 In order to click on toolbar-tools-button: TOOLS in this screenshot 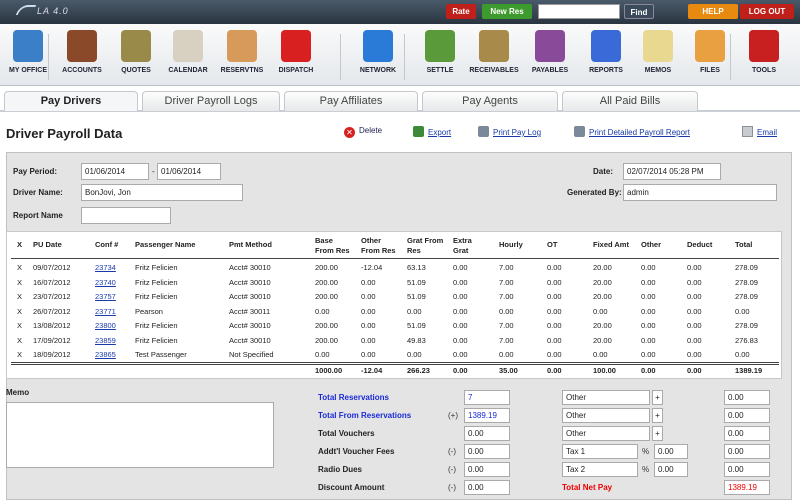, I will do `click(764, 52)`.